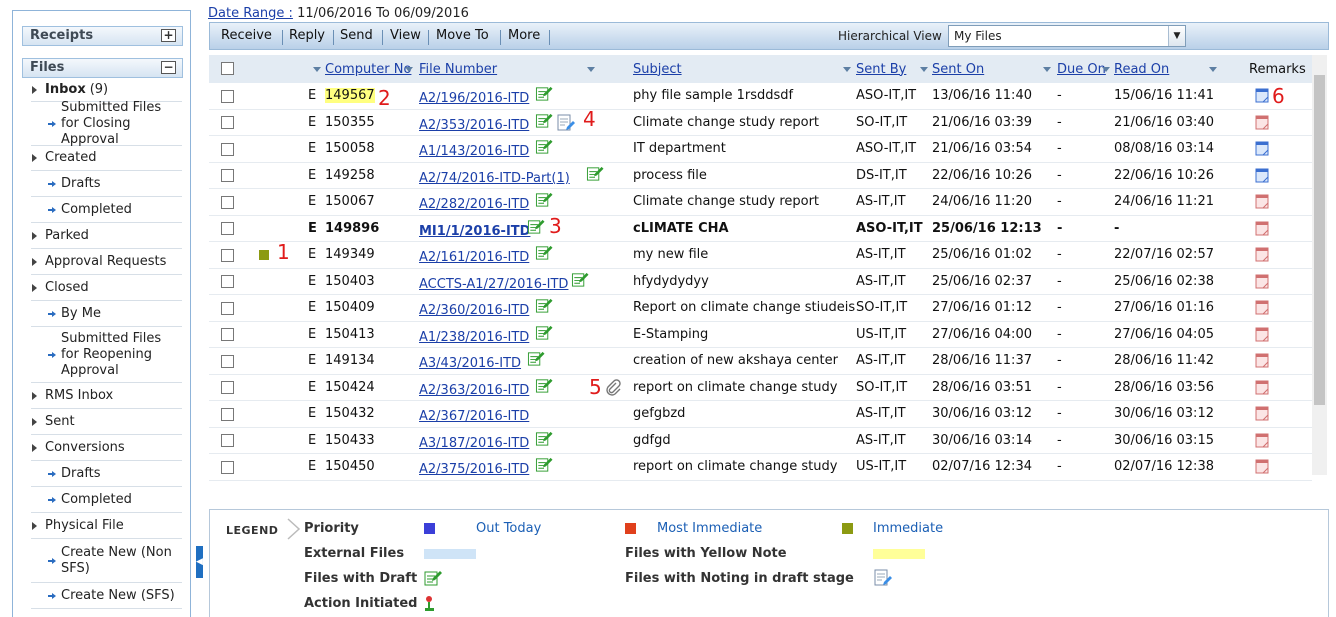  I want to click on more-button: More, so click(524, 35).